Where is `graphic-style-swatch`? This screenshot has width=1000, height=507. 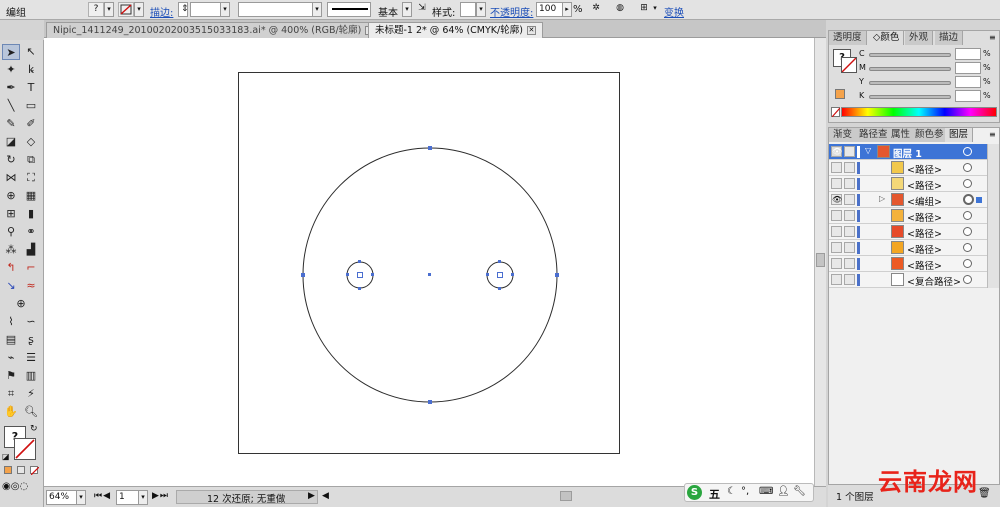 graphic-style-swatch is located at coordinates (468, 9).